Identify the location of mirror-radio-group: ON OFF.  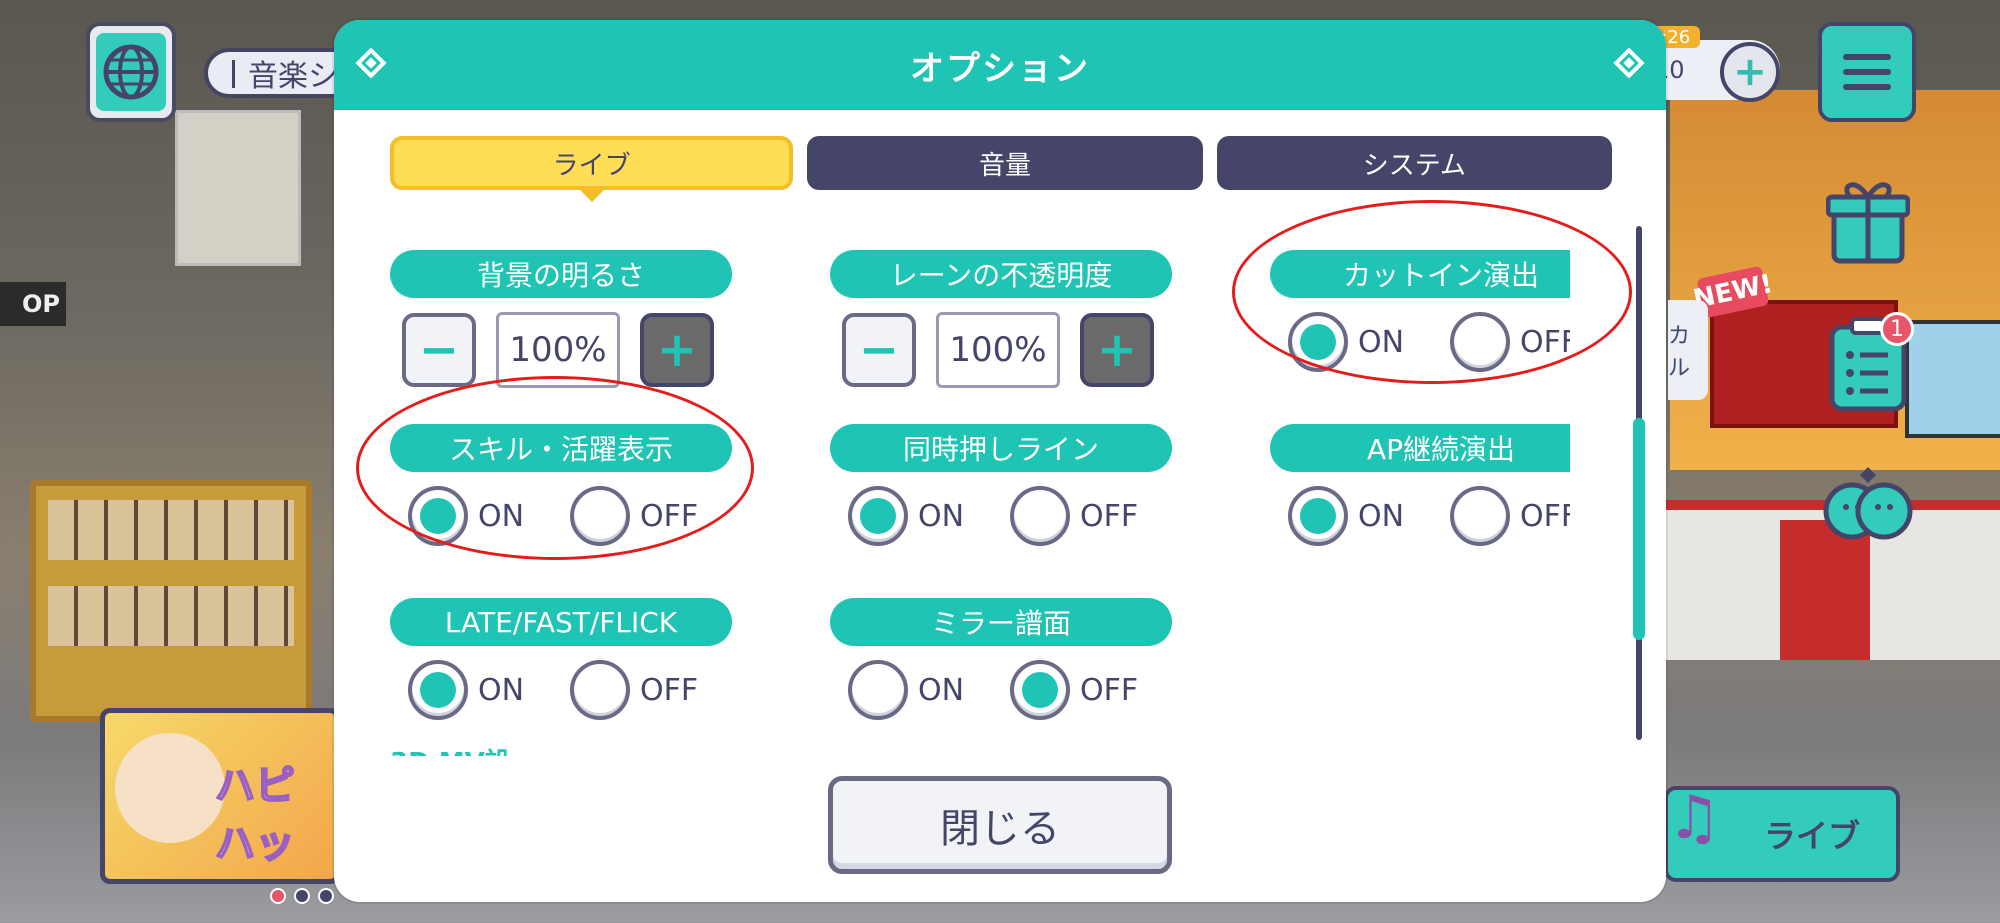
(1010, 690).